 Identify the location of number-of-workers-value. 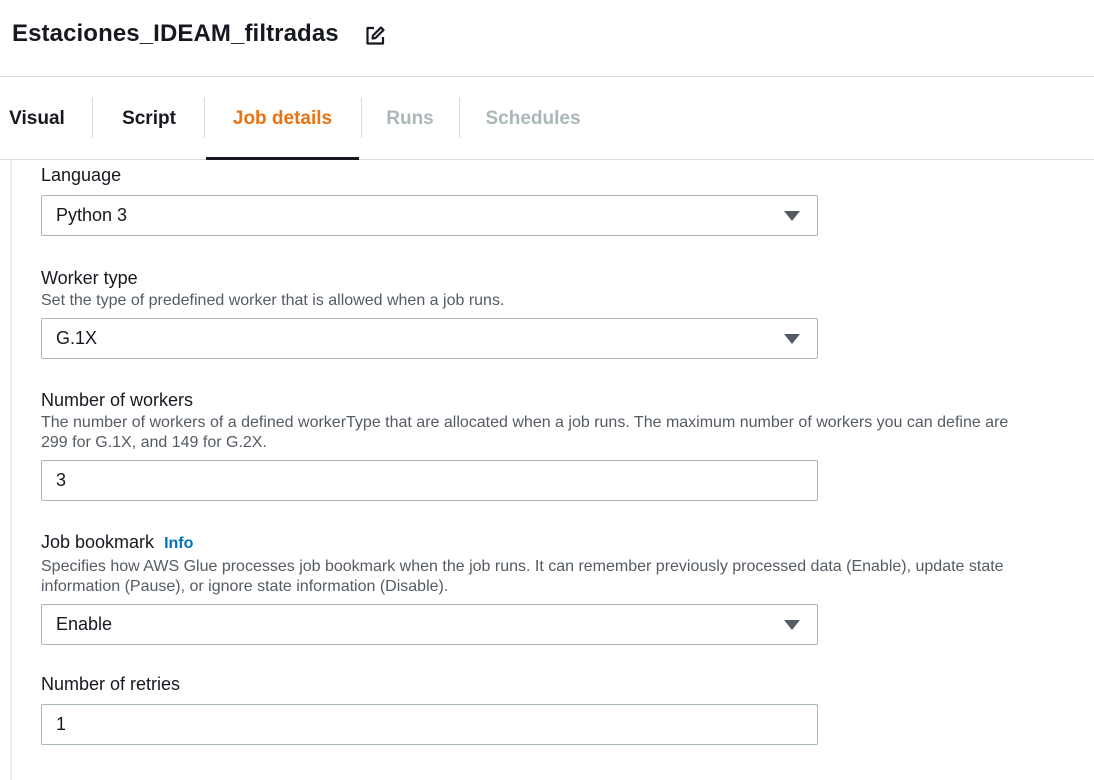
(426, 480).